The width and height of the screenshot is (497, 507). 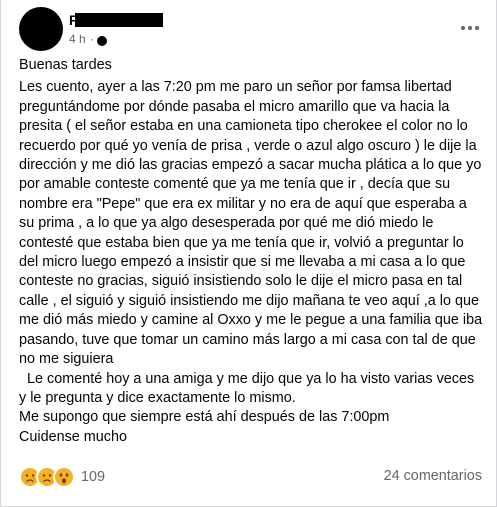 I want to click on audience-icon, so click(x=101, y=40).